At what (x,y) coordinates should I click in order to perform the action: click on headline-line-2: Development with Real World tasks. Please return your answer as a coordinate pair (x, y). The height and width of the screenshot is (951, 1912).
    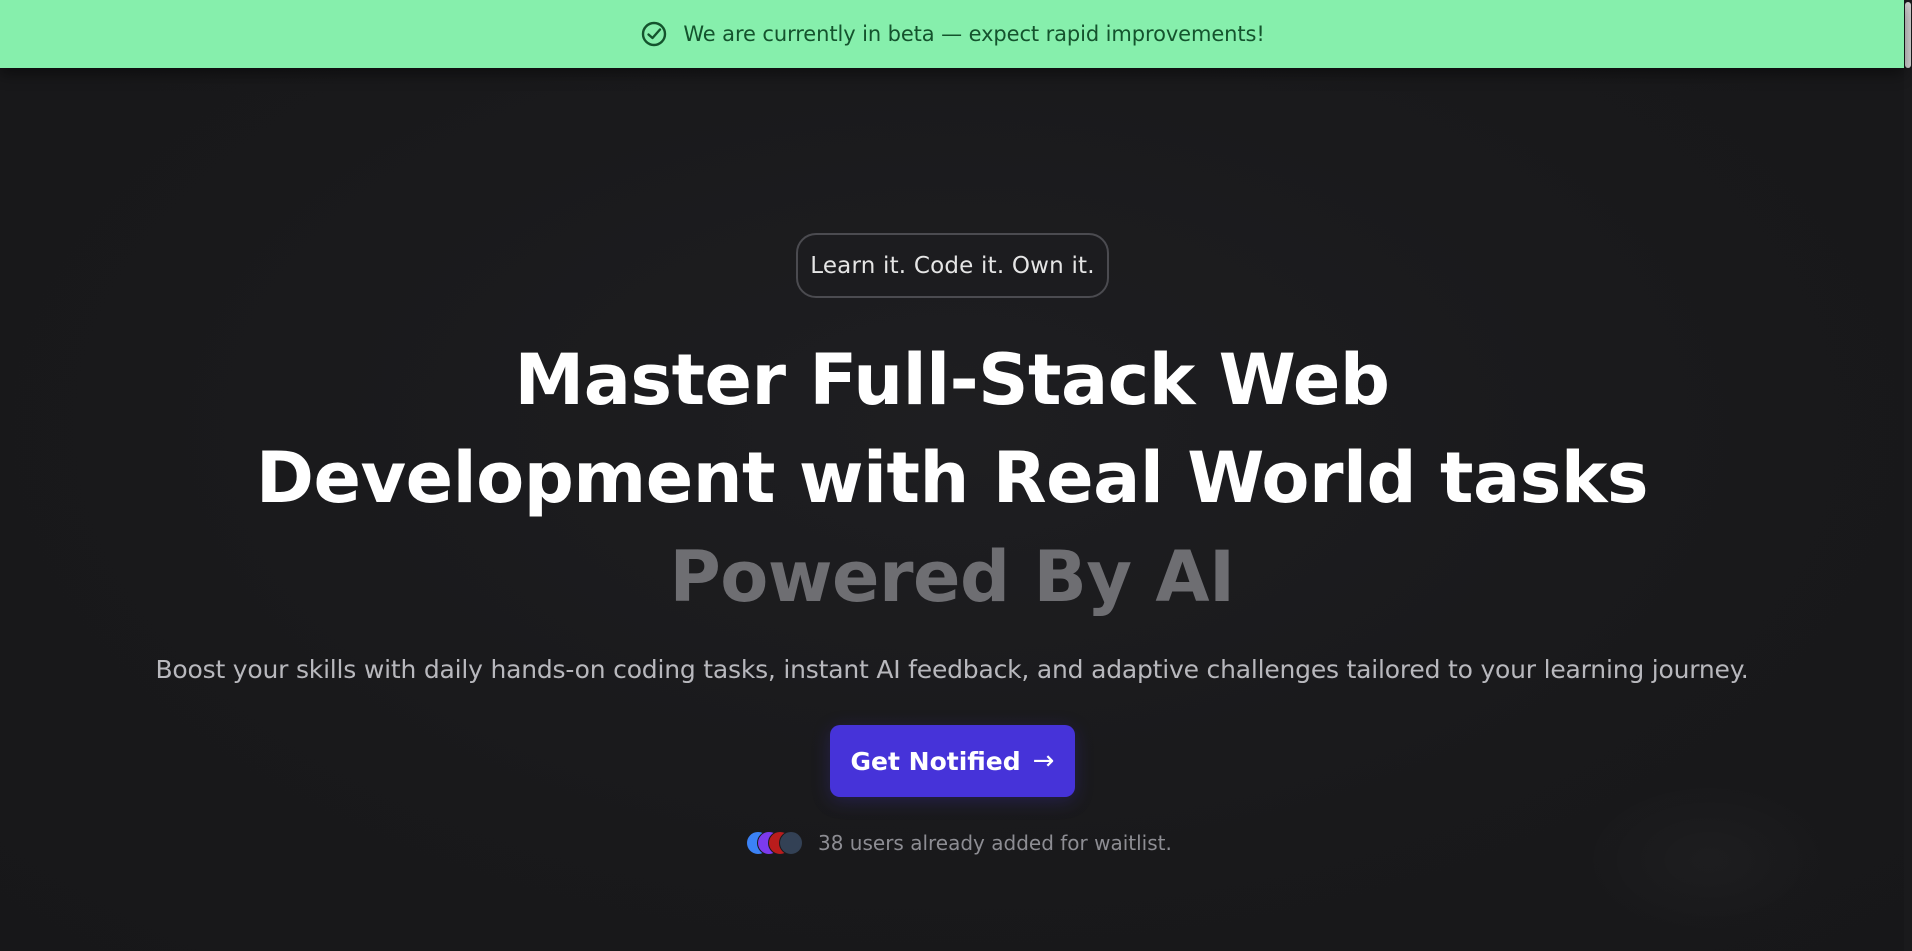
    Looking at the image, I should click on (952, 478).